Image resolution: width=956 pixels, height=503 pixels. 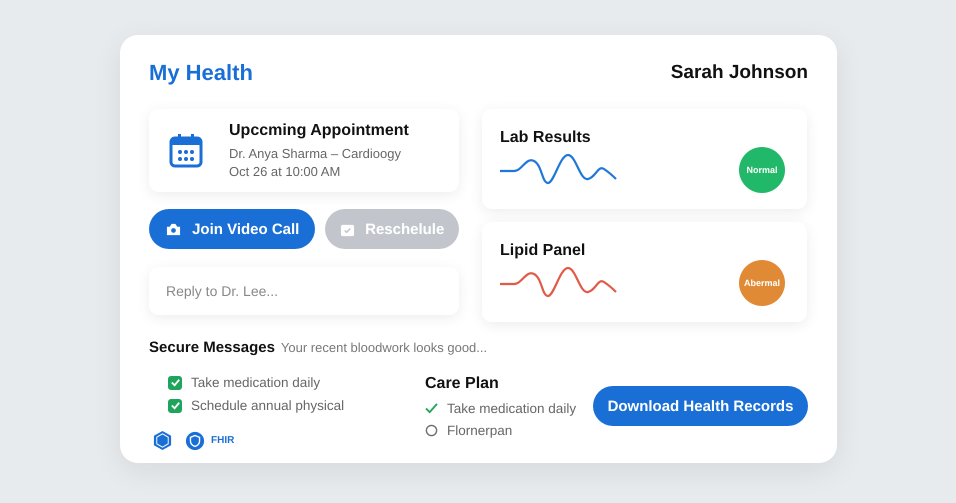 What do you see at coordinates (315, 153) in the screenshot?
I see `doctor-name: Dr. Anya Sharma – Cardioogy` at bounding box center [315, 153].